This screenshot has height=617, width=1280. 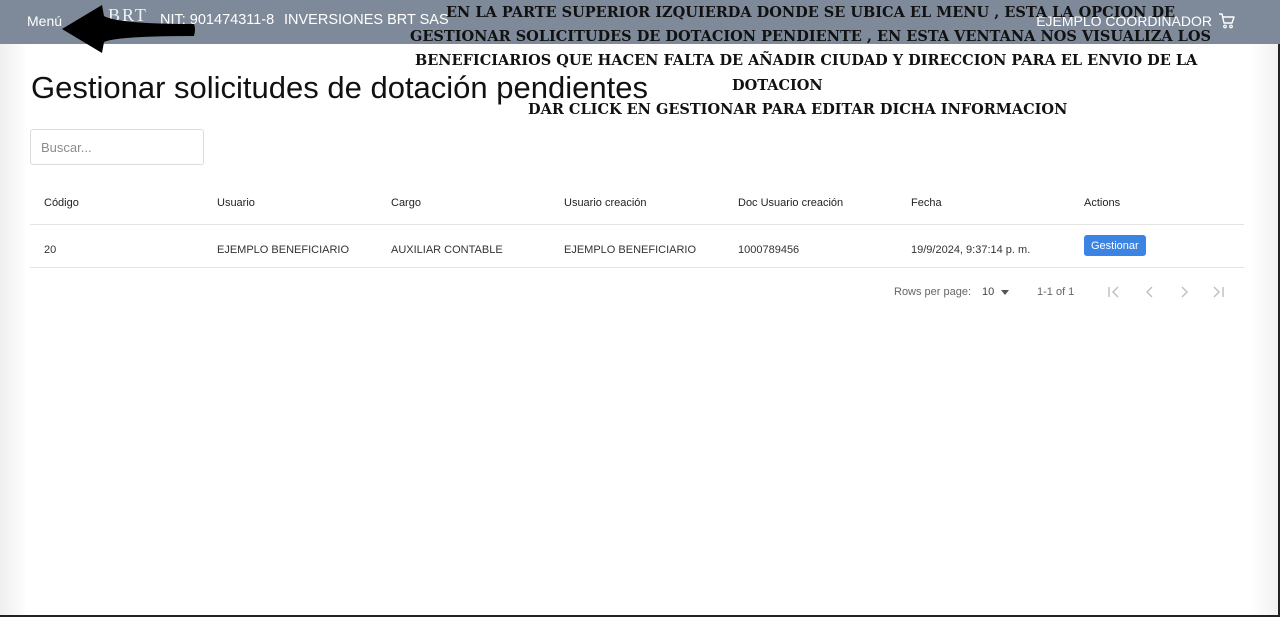 What do you see at coordinates (630, 250) in the screenshot?
I see `cell-usuario-creacion: EJEMPLO BENEFICIARIO` at bounding box center [630, 250].